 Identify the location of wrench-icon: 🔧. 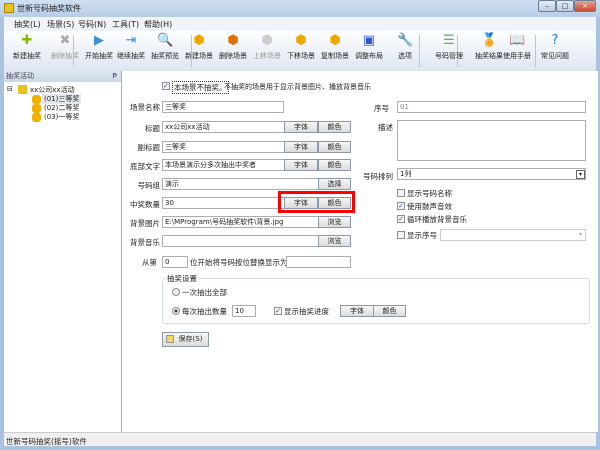
(405, 40).